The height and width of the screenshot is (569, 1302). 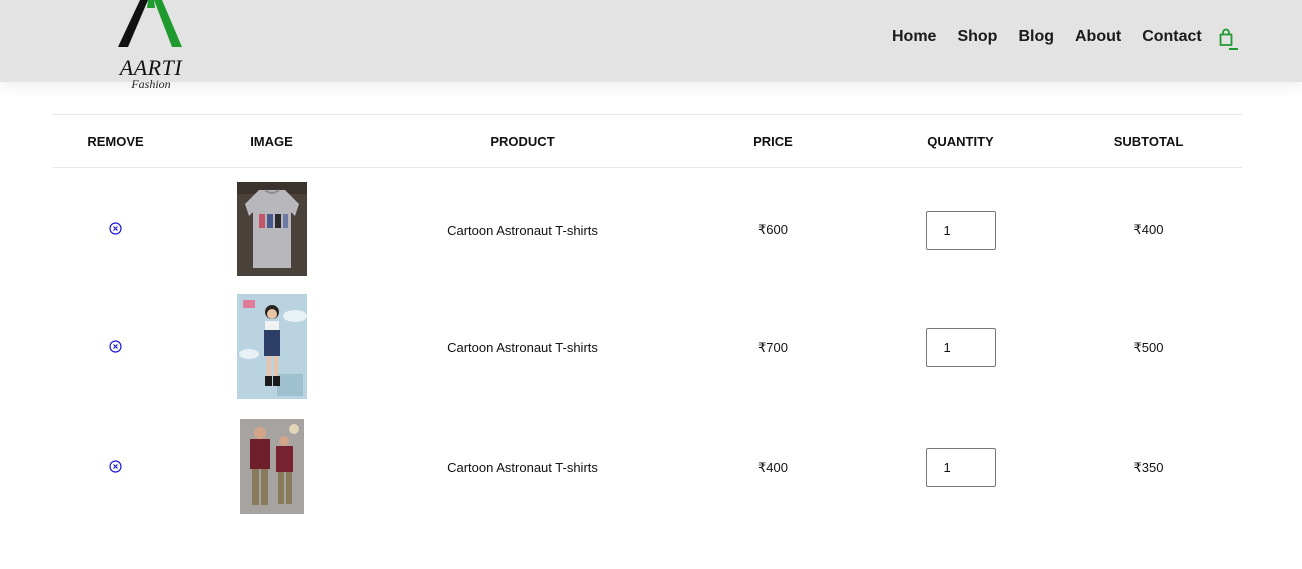 What do you see at coordinates (1148, 230) in the screenshot?
I see `product-subtotal: ₹400` at bounding box center [1148, 230].